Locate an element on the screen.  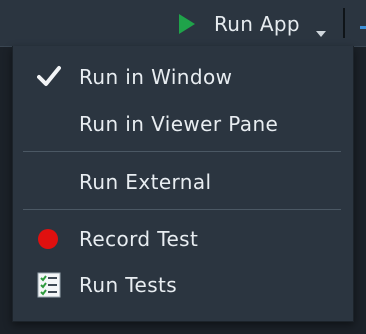
menu-item-run-in-window: Run in Window is located at coordinates (183, 77).